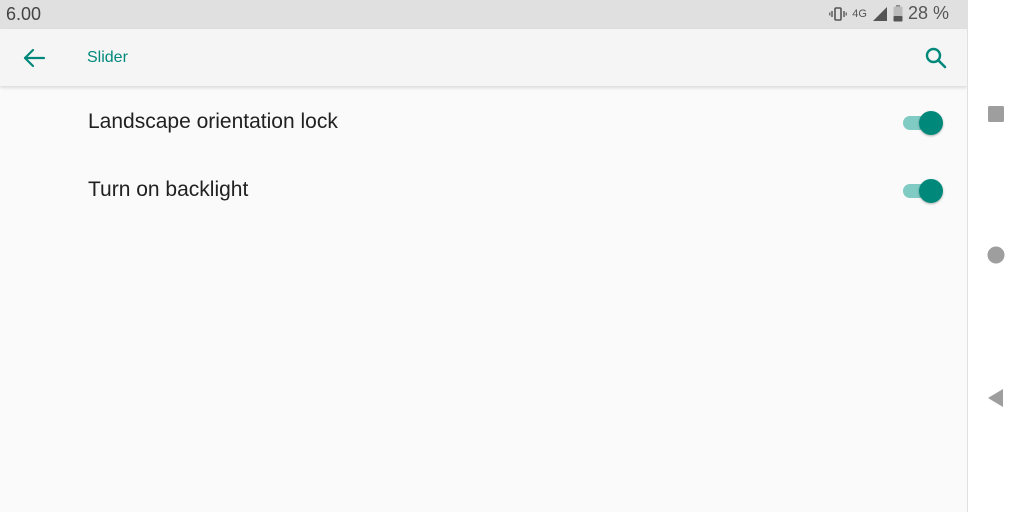 The width and height of the screenshot is (1024, 512). I want to click on nav-back-button, so click(996, 398).